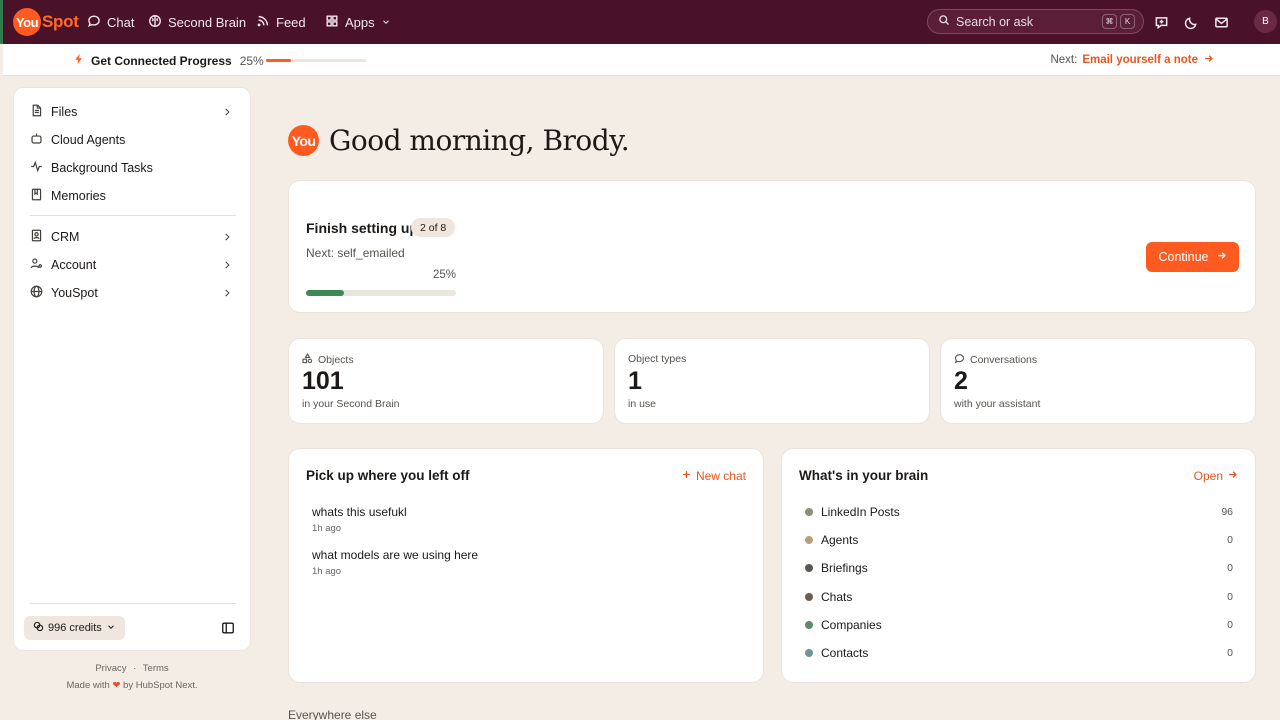 The height and width of the screenshot is (720, 1280). I want to click on new-chat-label: New chat, so click(720, 476).